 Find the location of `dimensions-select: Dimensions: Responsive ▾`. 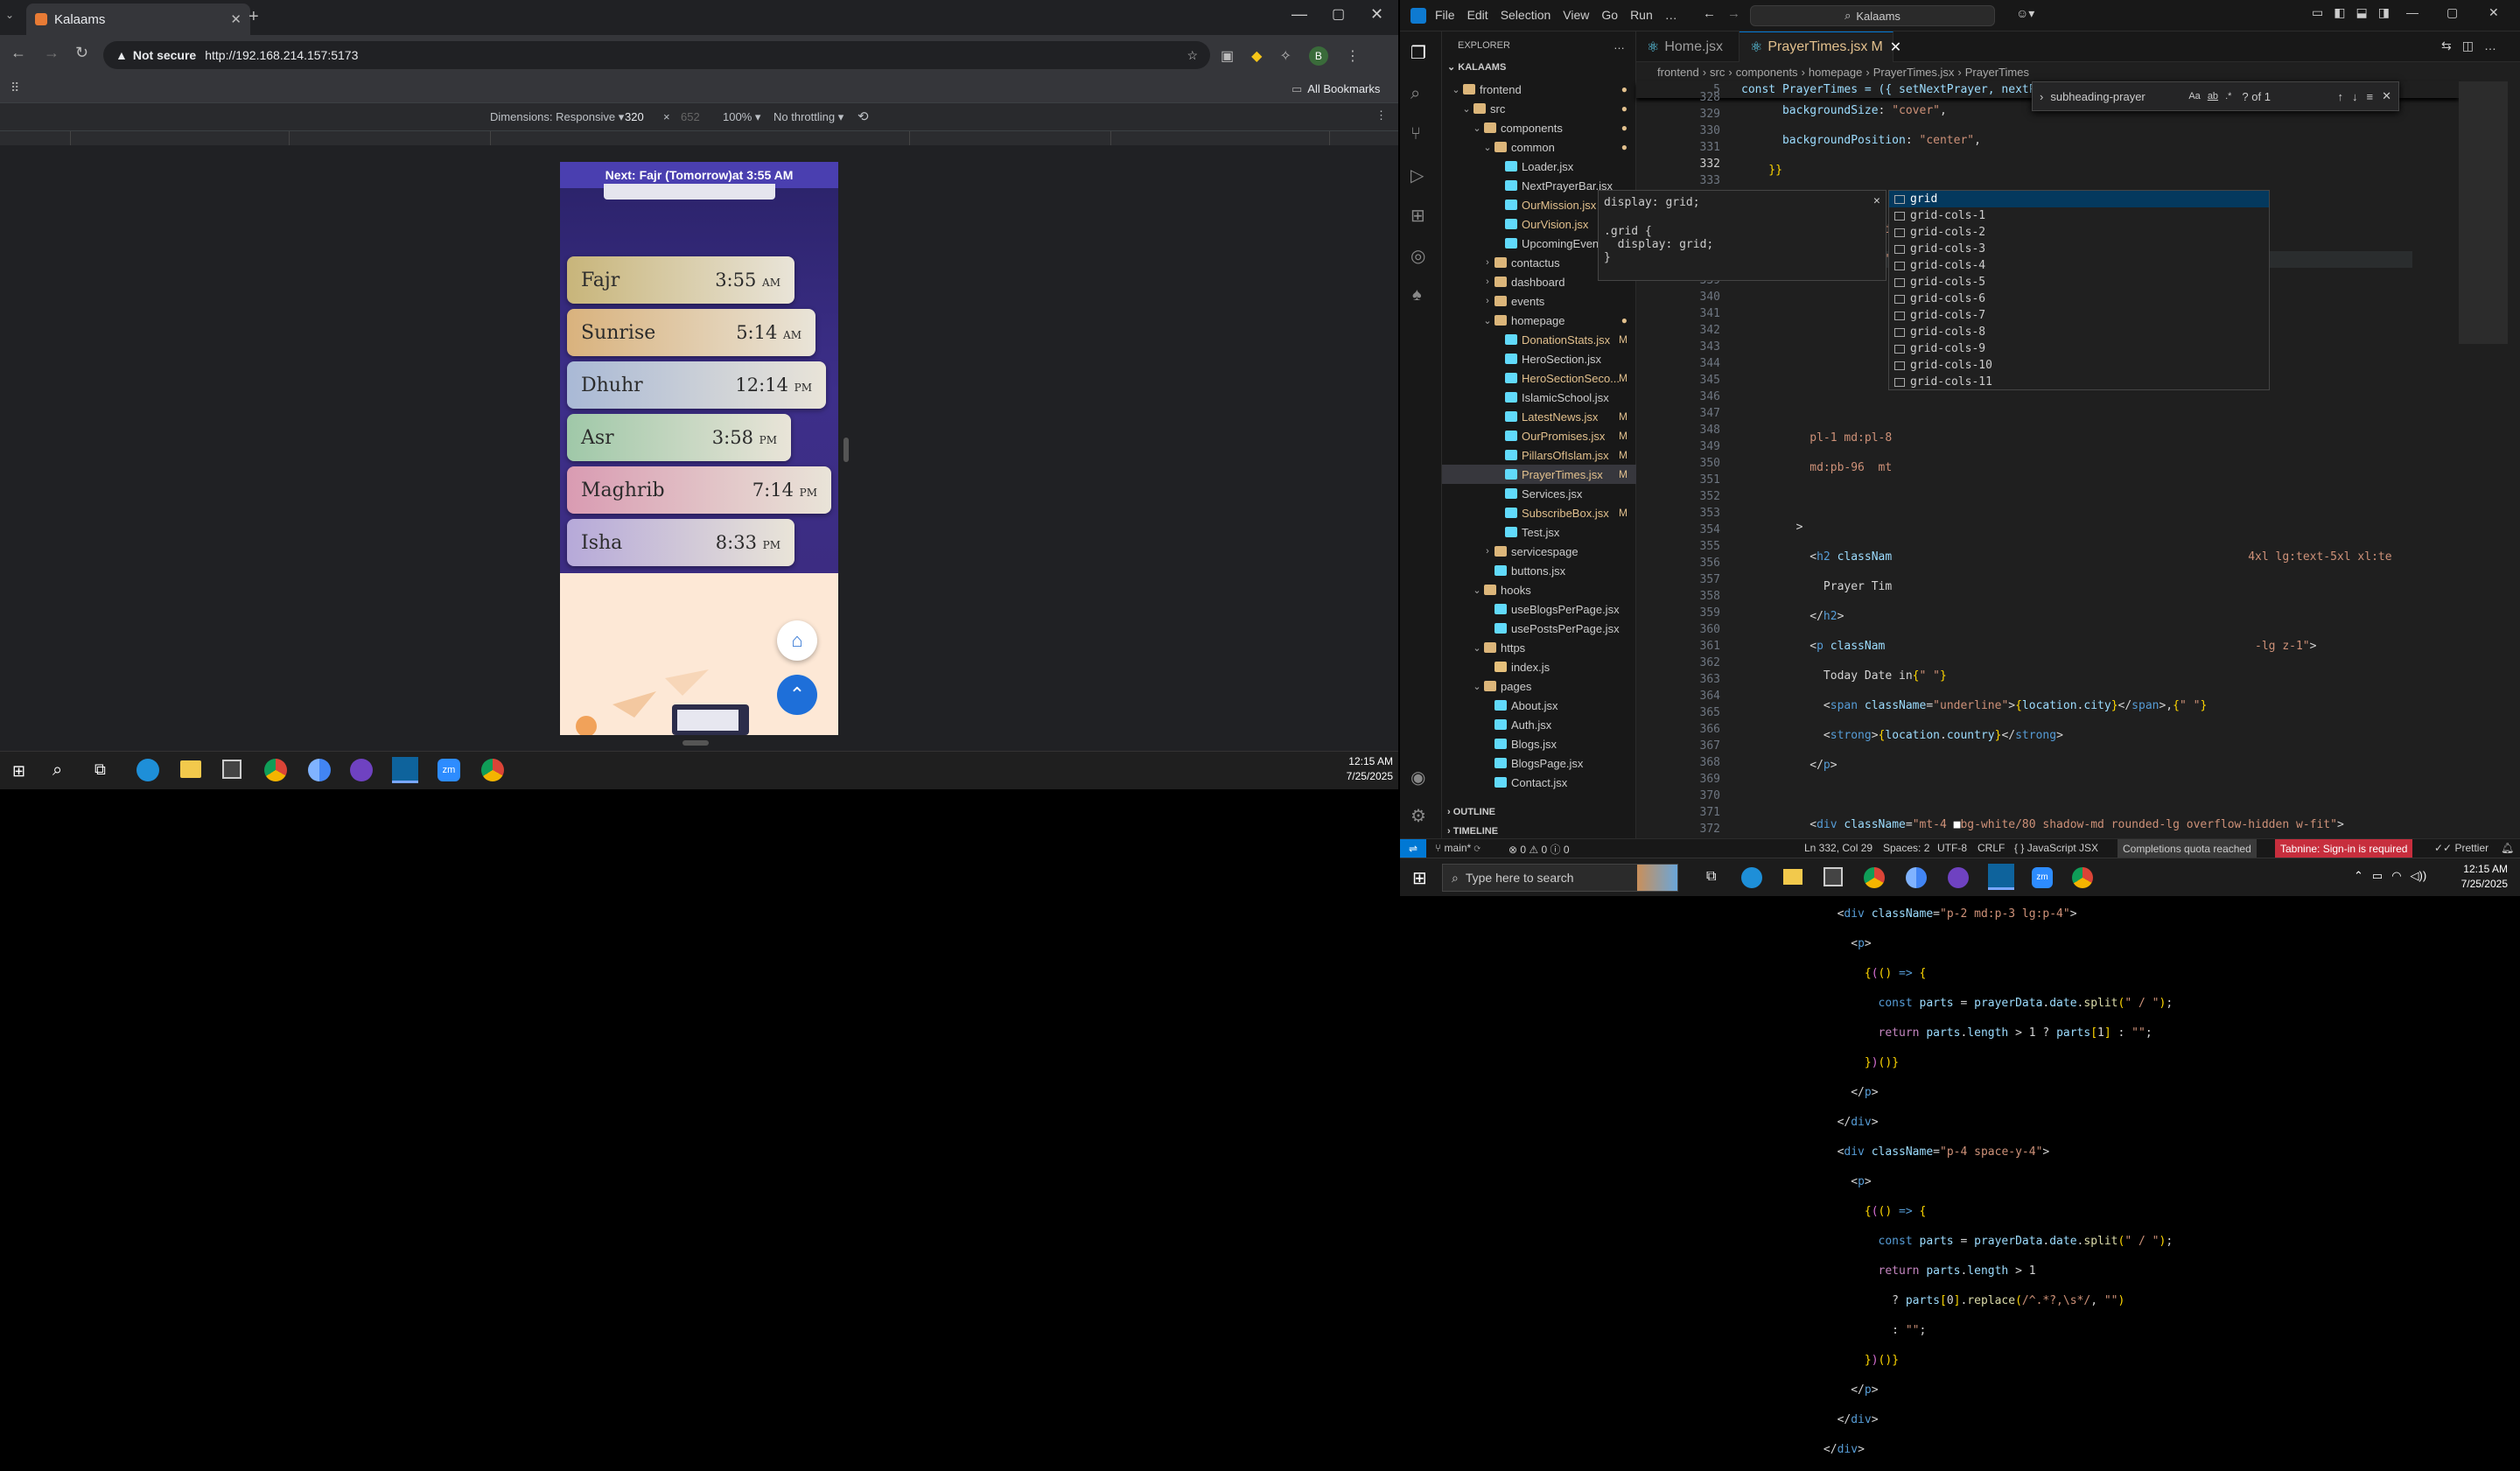

dimensions-select: Dimensions: Responsive ▾ is located at coordinates (557, 117).